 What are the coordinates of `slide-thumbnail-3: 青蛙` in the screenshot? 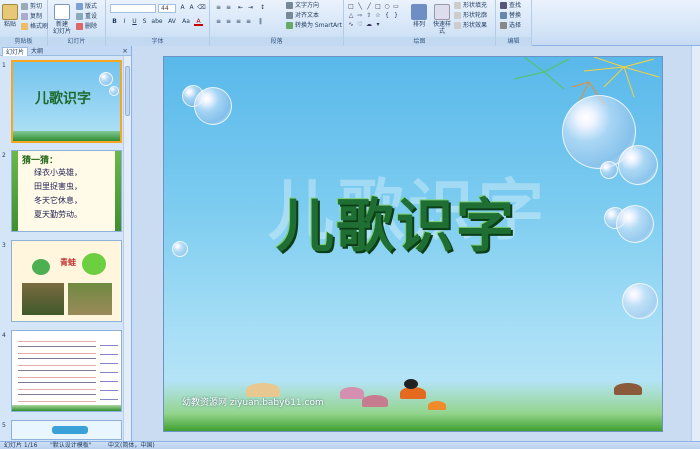 It's located at (66, 281).